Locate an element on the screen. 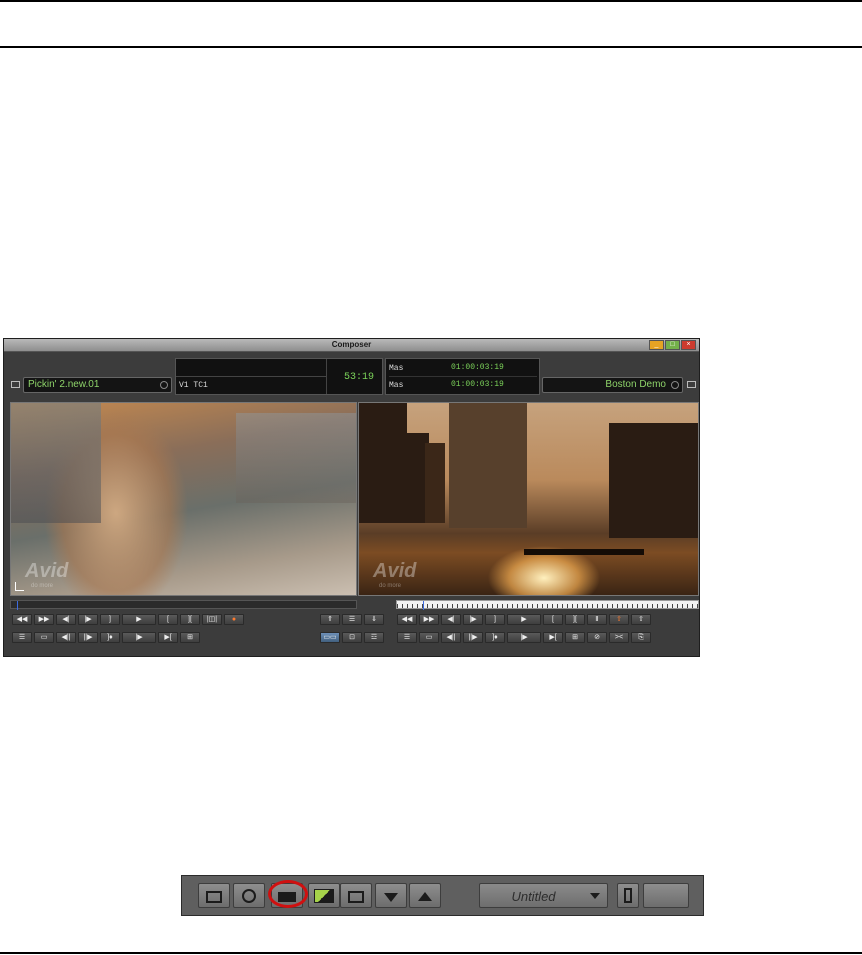 The height and width of the screenshot is (955, 862). record-menu-icon is located at coordinates (691, 384).